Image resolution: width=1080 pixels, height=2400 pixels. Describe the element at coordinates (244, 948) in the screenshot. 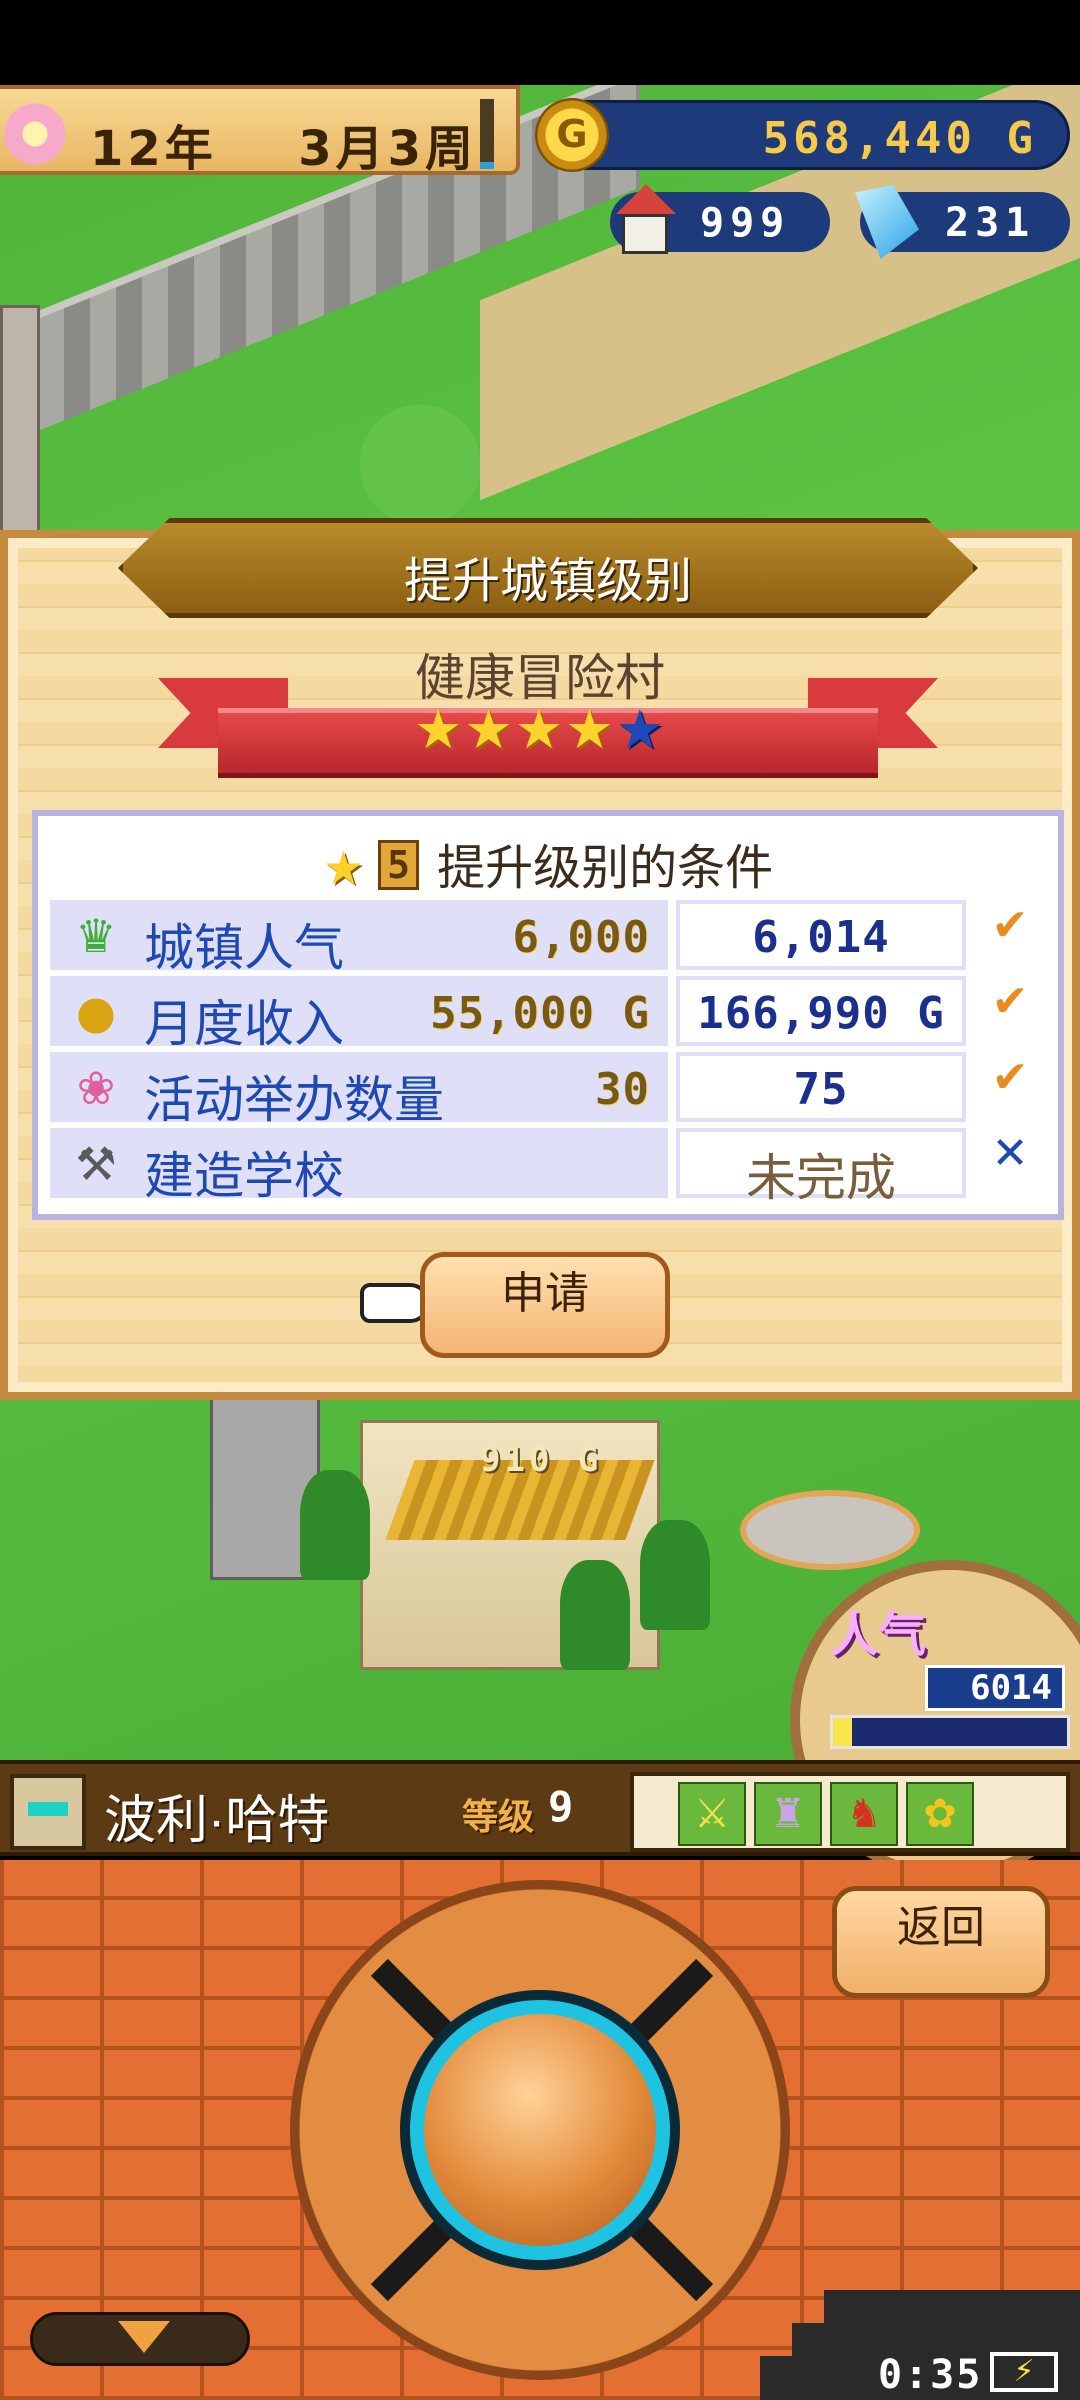

I see `condition-label: 城镇人气` at that location.